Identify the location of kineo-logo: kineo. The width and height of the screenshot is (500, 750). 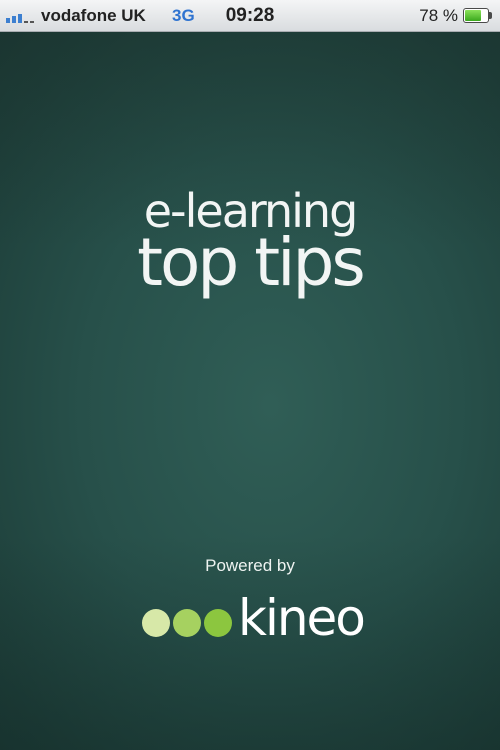
(254, 618).